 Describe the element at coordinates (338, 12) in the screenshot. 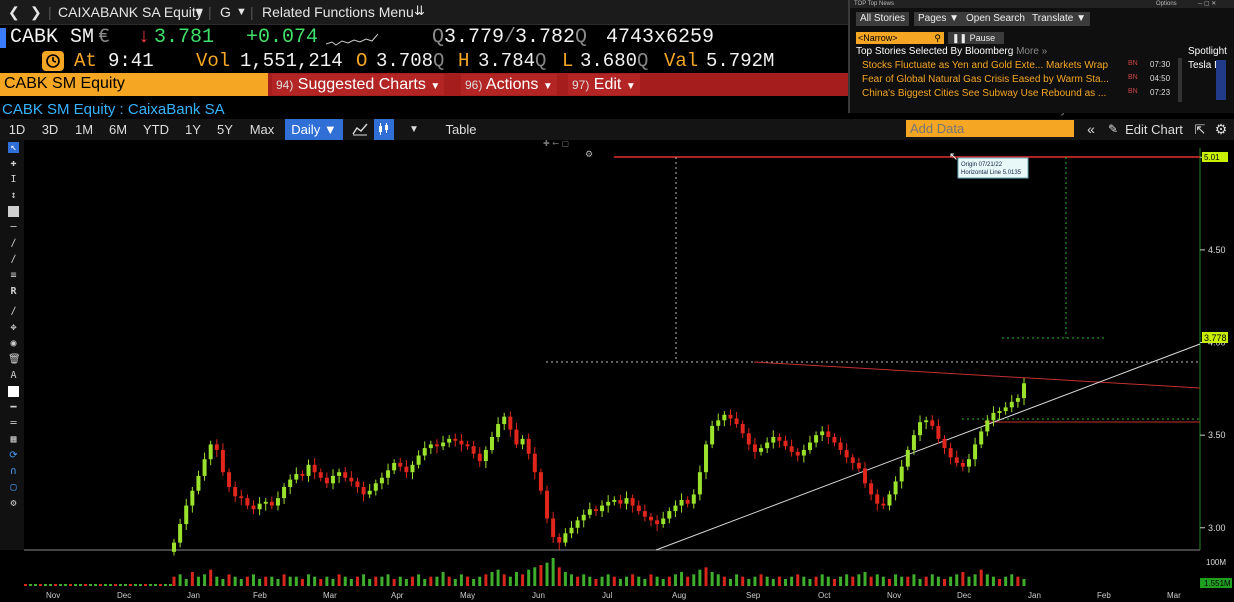

I see `related-functions-menu: Related Functions Menu` at that location.